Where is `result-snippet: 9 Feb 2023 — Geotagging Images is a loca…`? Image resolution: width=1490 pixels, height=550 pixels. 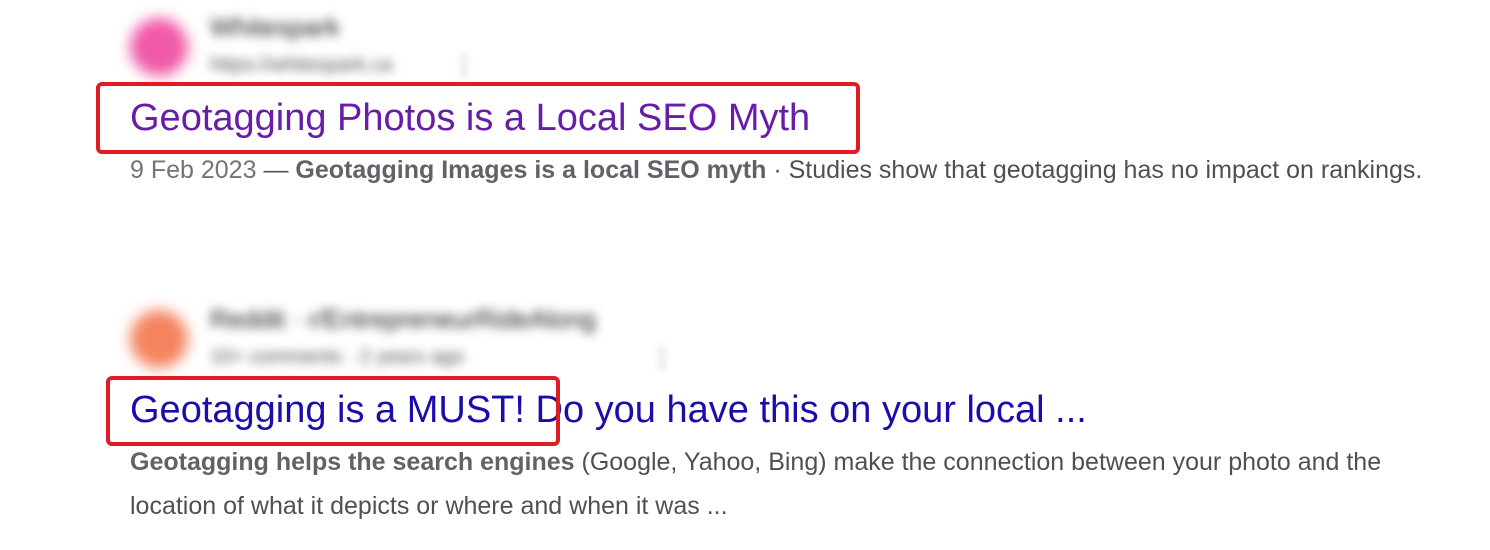 result-snippet: 9 Feb 2023 — Geotagging Images is a loca… is located at coordinates (780, 170).